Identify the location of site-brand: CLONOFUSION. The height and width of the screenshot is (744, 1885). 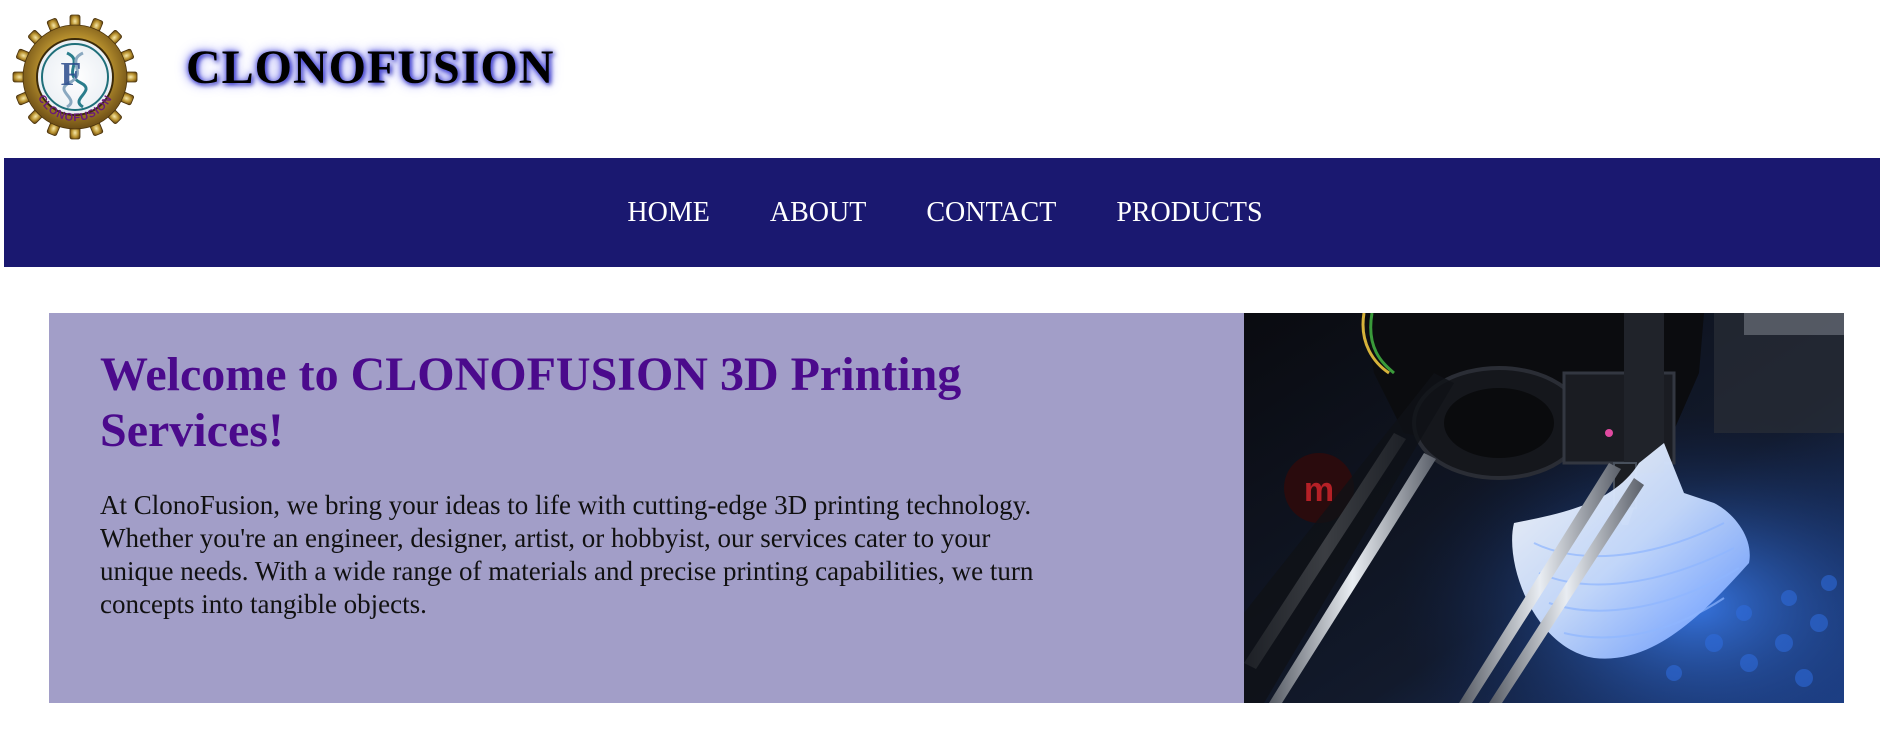
(370, 67).